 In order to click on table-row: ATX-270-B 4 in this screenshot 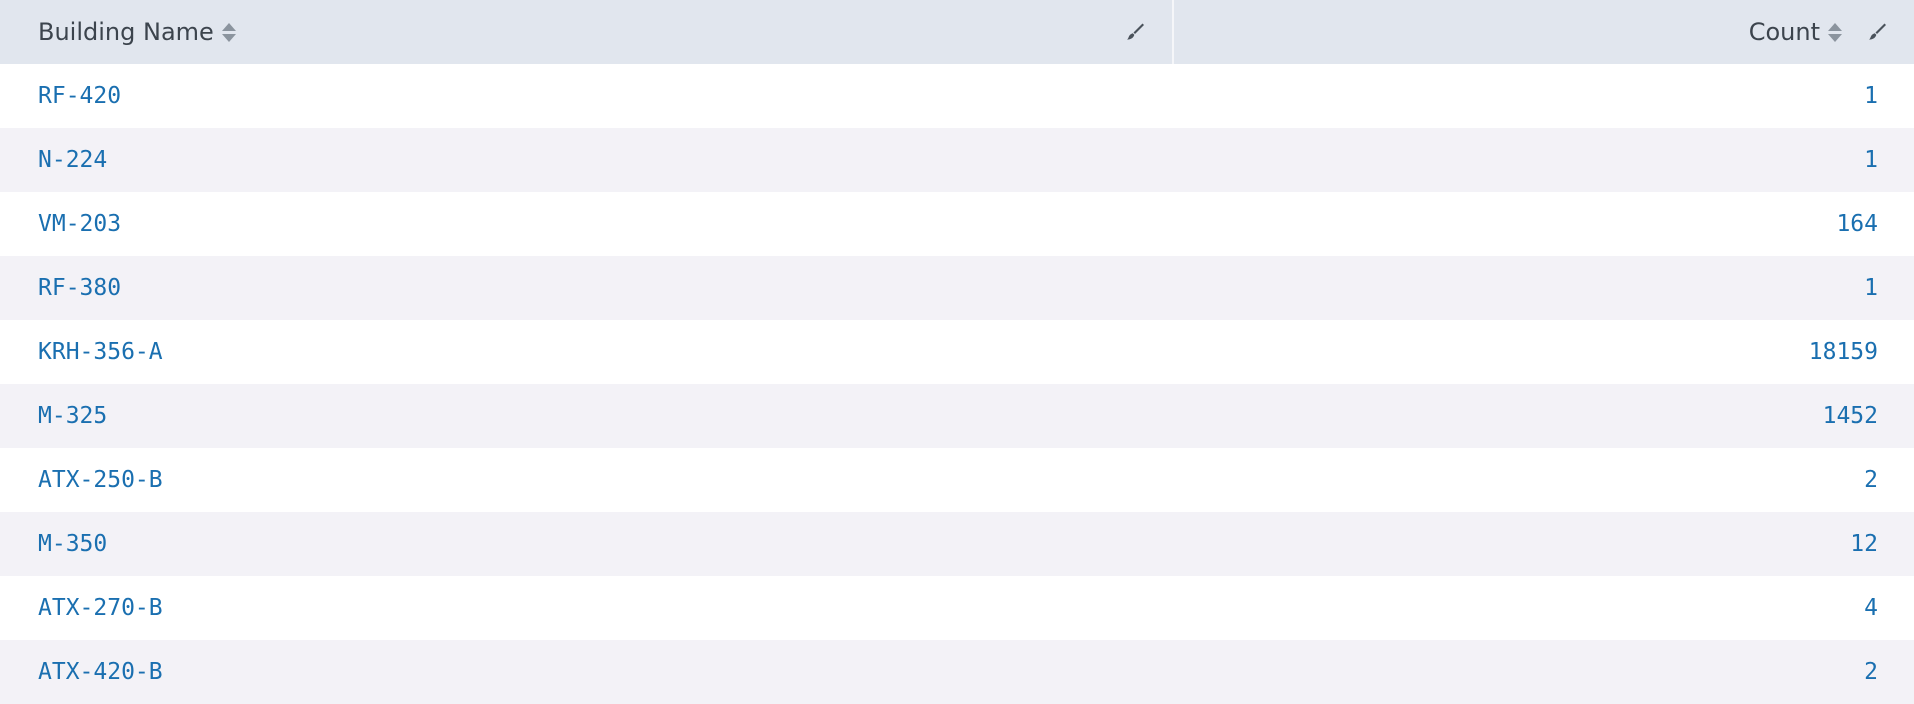, I will do `click(957, 608)`.